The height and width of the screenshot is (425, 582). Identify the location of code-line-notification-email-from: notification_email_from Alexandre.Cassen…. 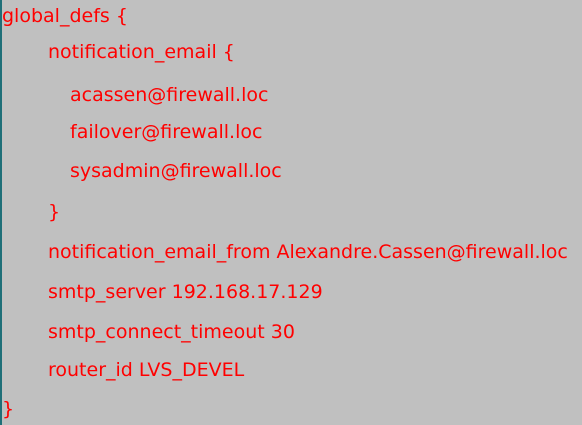
(308, 252).